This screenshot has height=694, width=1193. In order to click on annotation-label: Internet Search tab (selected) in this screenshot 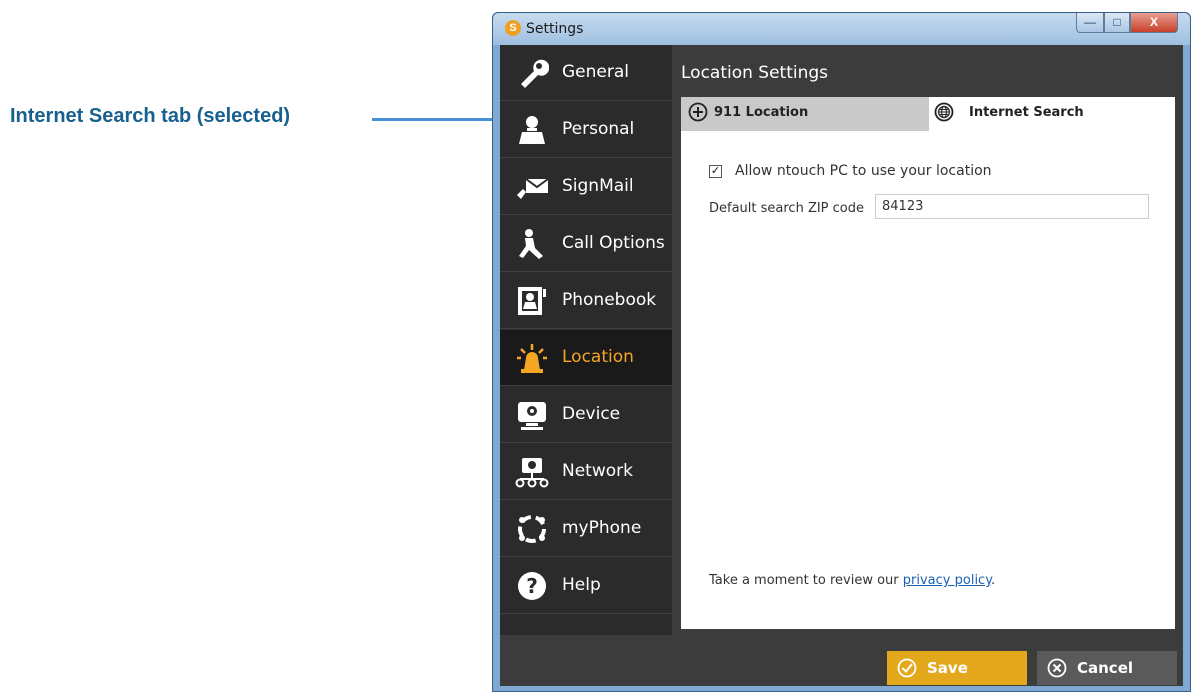, I will do `click(150, 116)`.